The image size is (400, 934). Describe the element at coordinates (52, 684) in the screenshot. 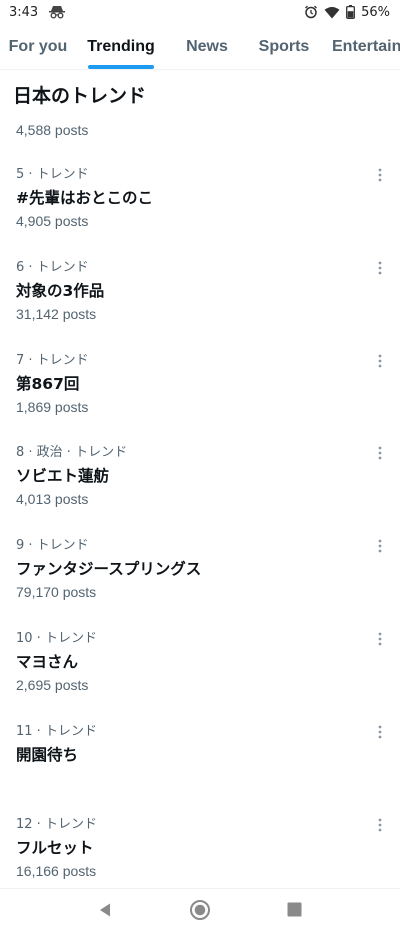

I see `trend-posts: 2,695 posts` at that location.